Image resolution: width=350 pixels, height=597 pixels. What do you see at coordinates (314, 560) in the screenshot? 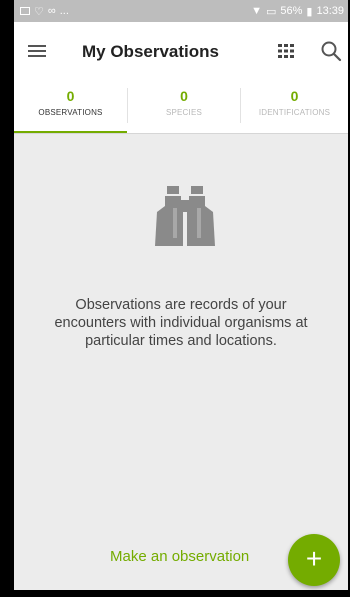
I see `add-observation-button: +` at bounding box center [314, 560].